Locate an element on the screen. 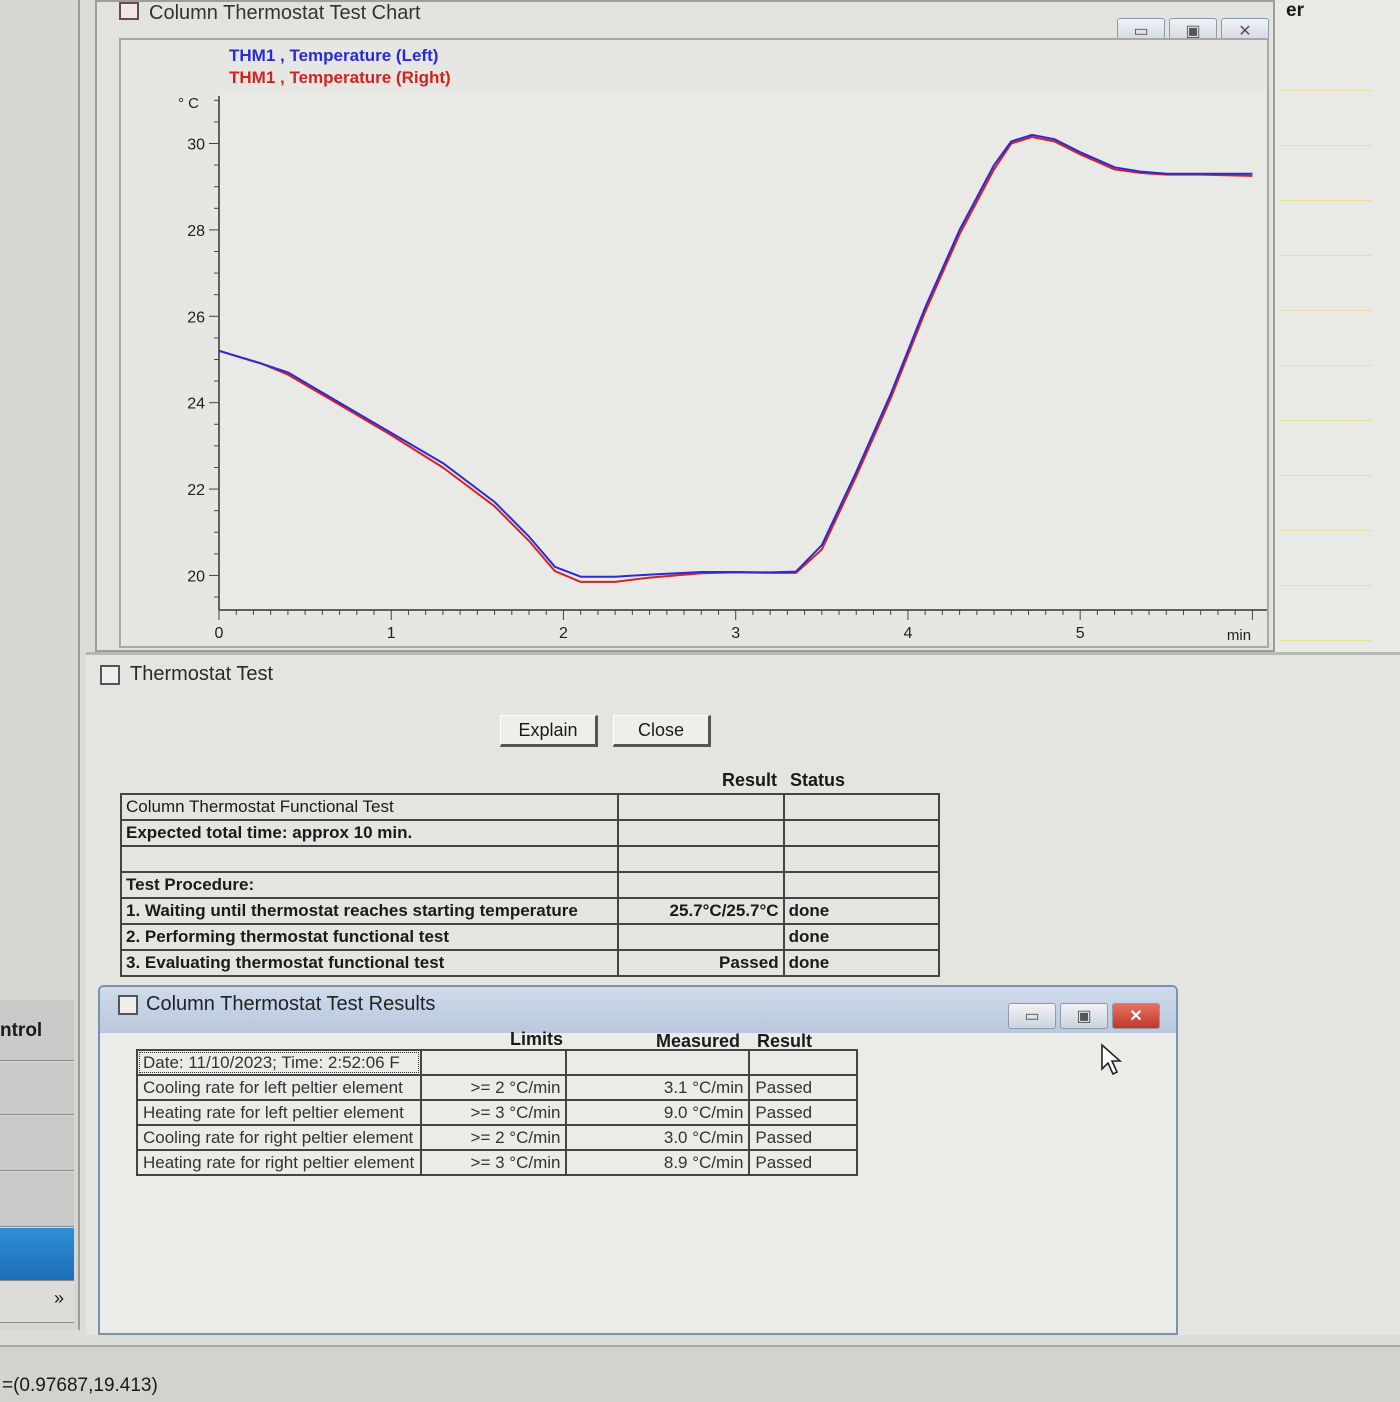 This screenshot has height=1402, width=1400. limits-column-header: Limits is located at coordinates (537, 1039).